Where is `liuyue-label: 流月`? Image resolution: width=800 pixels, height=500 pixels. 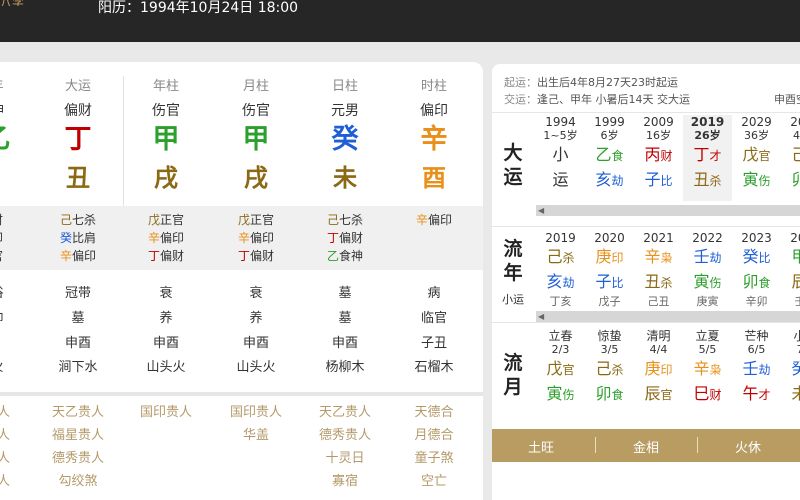 liuyue-label: 流月 is located at coordinates (513, 375).